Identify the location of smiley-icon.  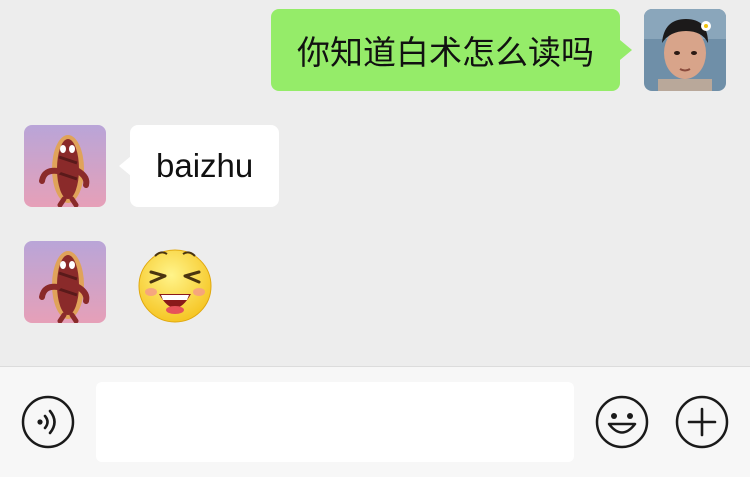
(622, 422).